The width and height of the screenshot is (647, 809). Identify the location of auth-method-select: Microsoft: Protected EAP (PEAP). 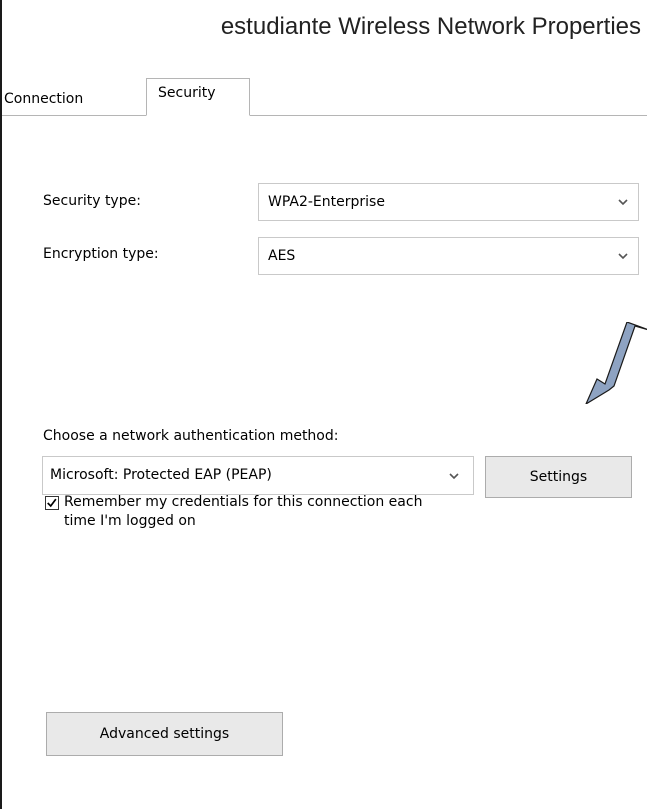
(258, 475).